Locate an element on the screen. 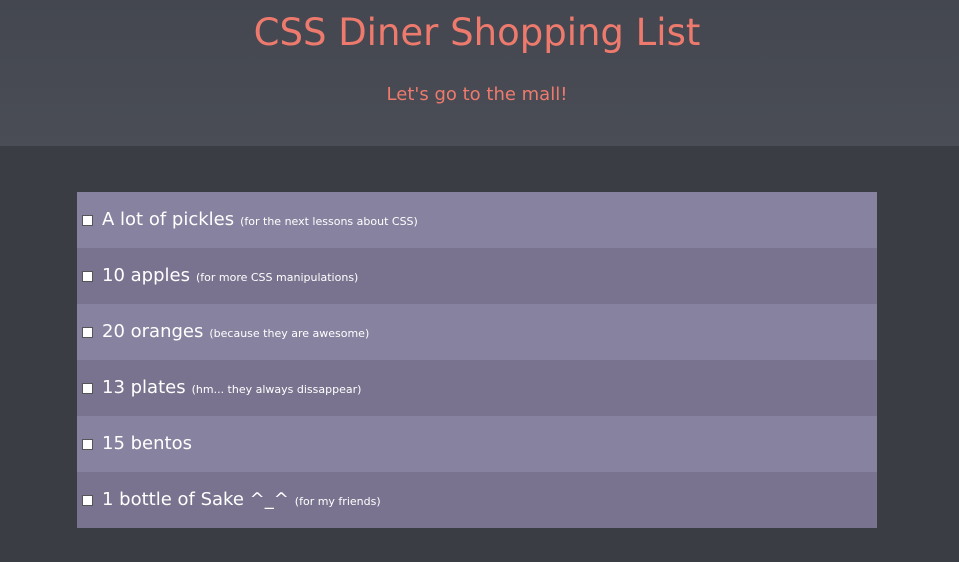 The height and width of the screenshot is (562, 959). item-note: (for the next lessons about CSS) is located at coordinates (329, 221).